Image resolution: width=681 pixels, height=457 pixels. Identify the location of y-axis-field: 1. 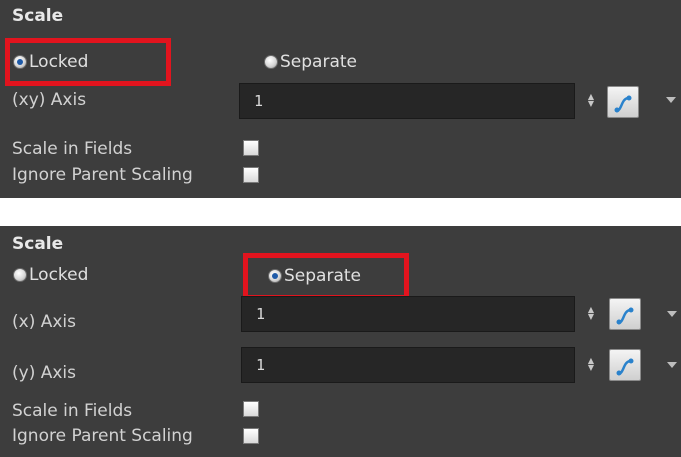
(408, 365).